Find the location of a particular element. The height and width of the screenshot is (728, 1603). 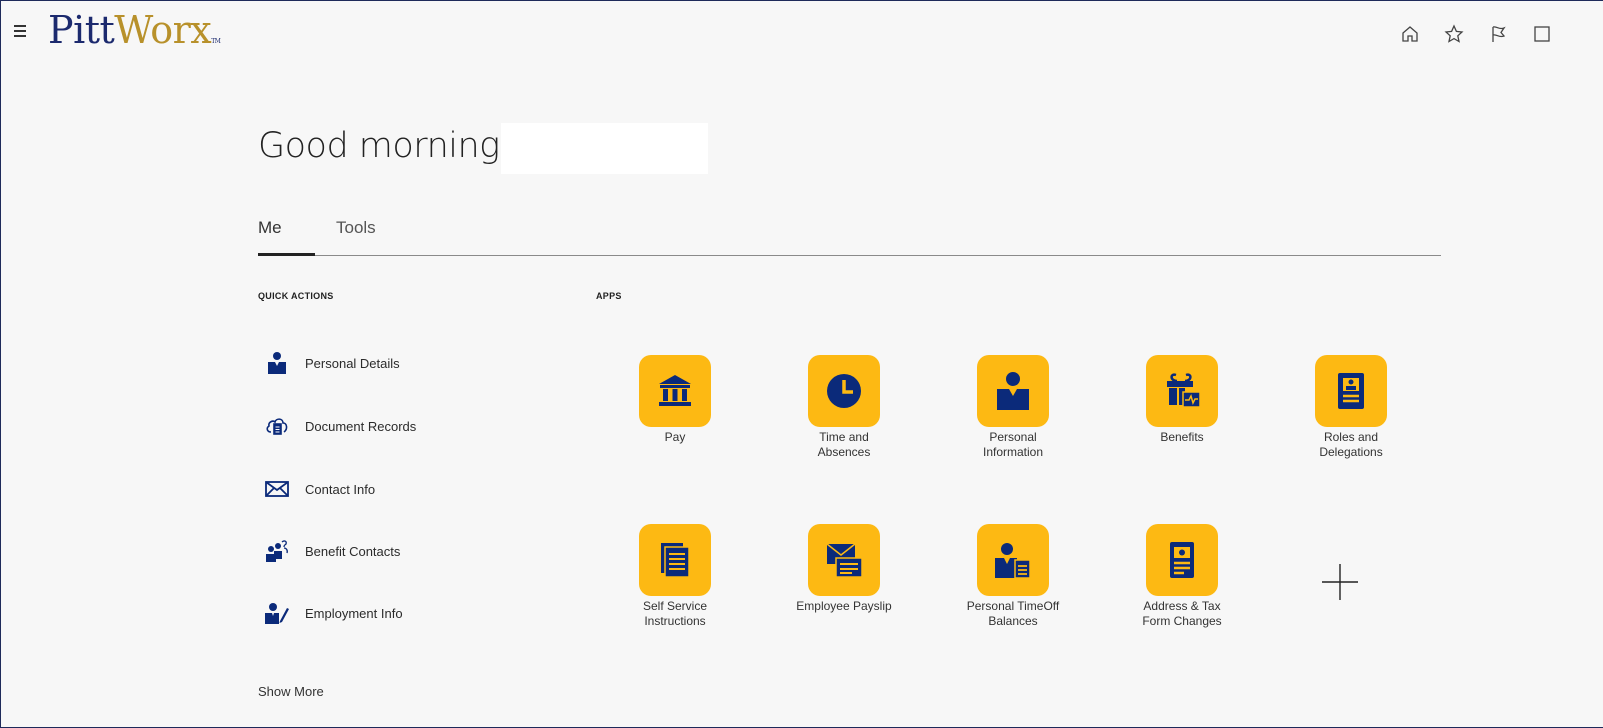

badge-icon is located at coordinates (1351, 391).